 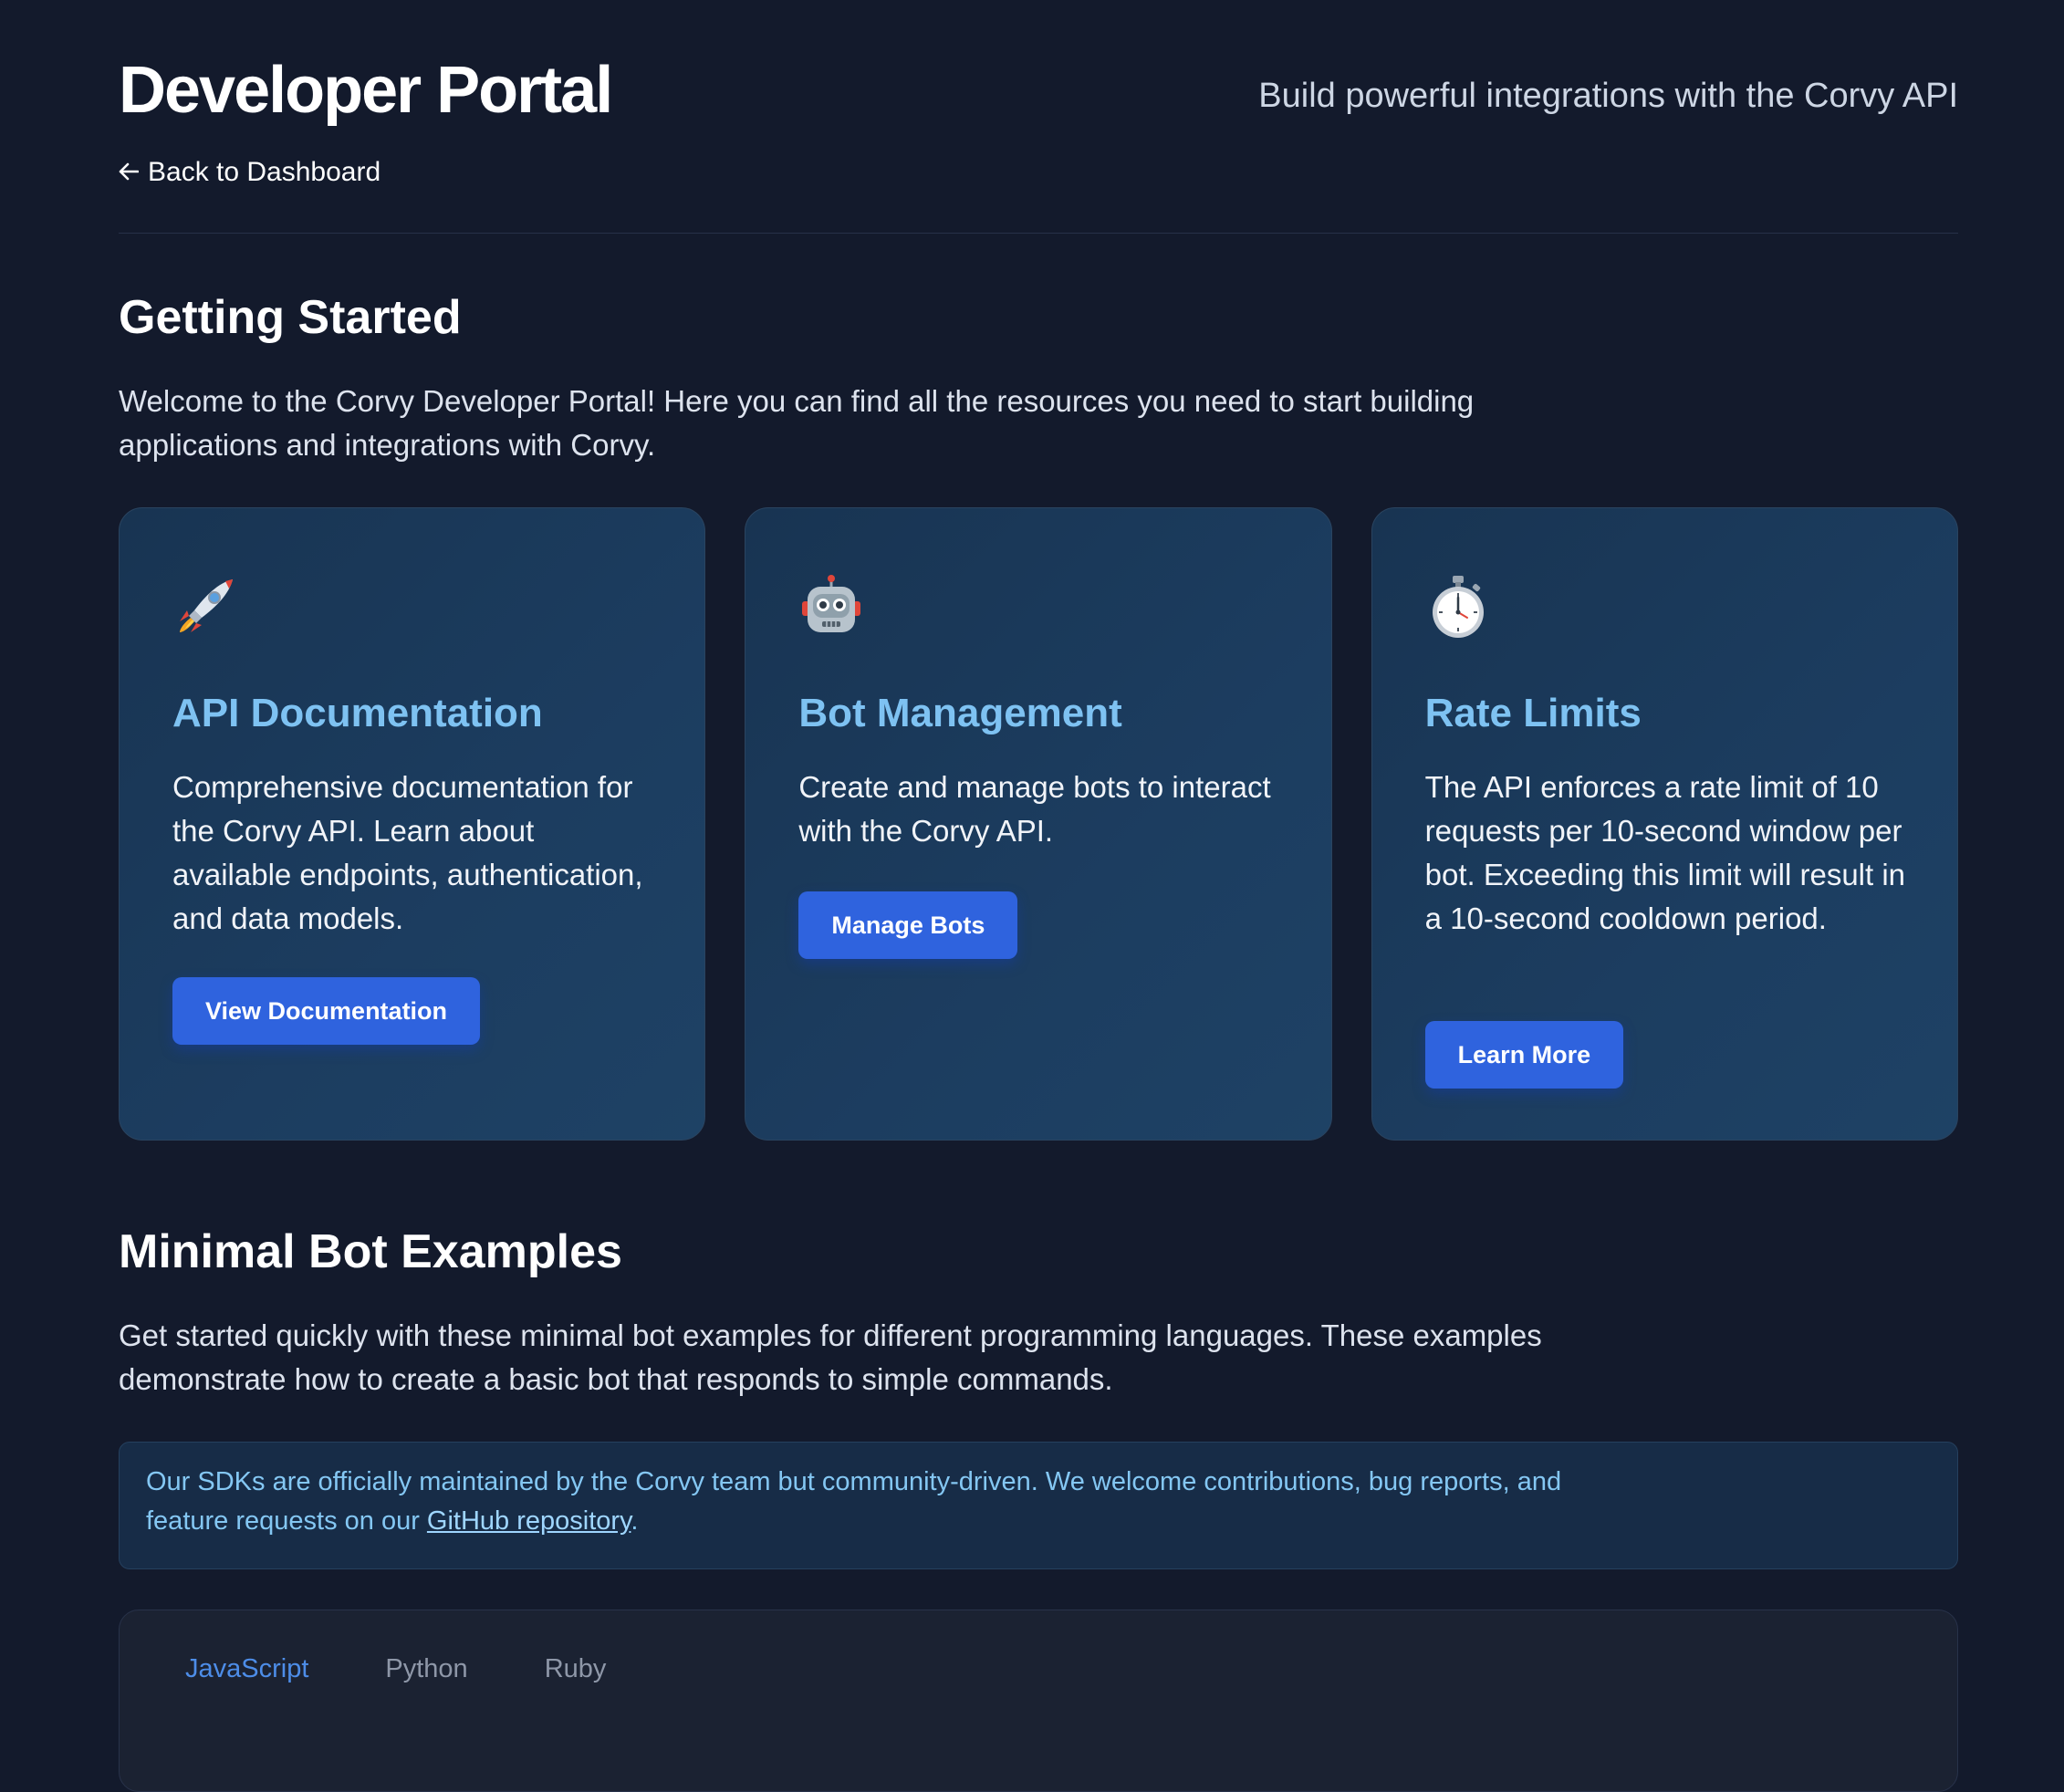 I want to click on tab-python: Python, so click(x=426, y=1669).